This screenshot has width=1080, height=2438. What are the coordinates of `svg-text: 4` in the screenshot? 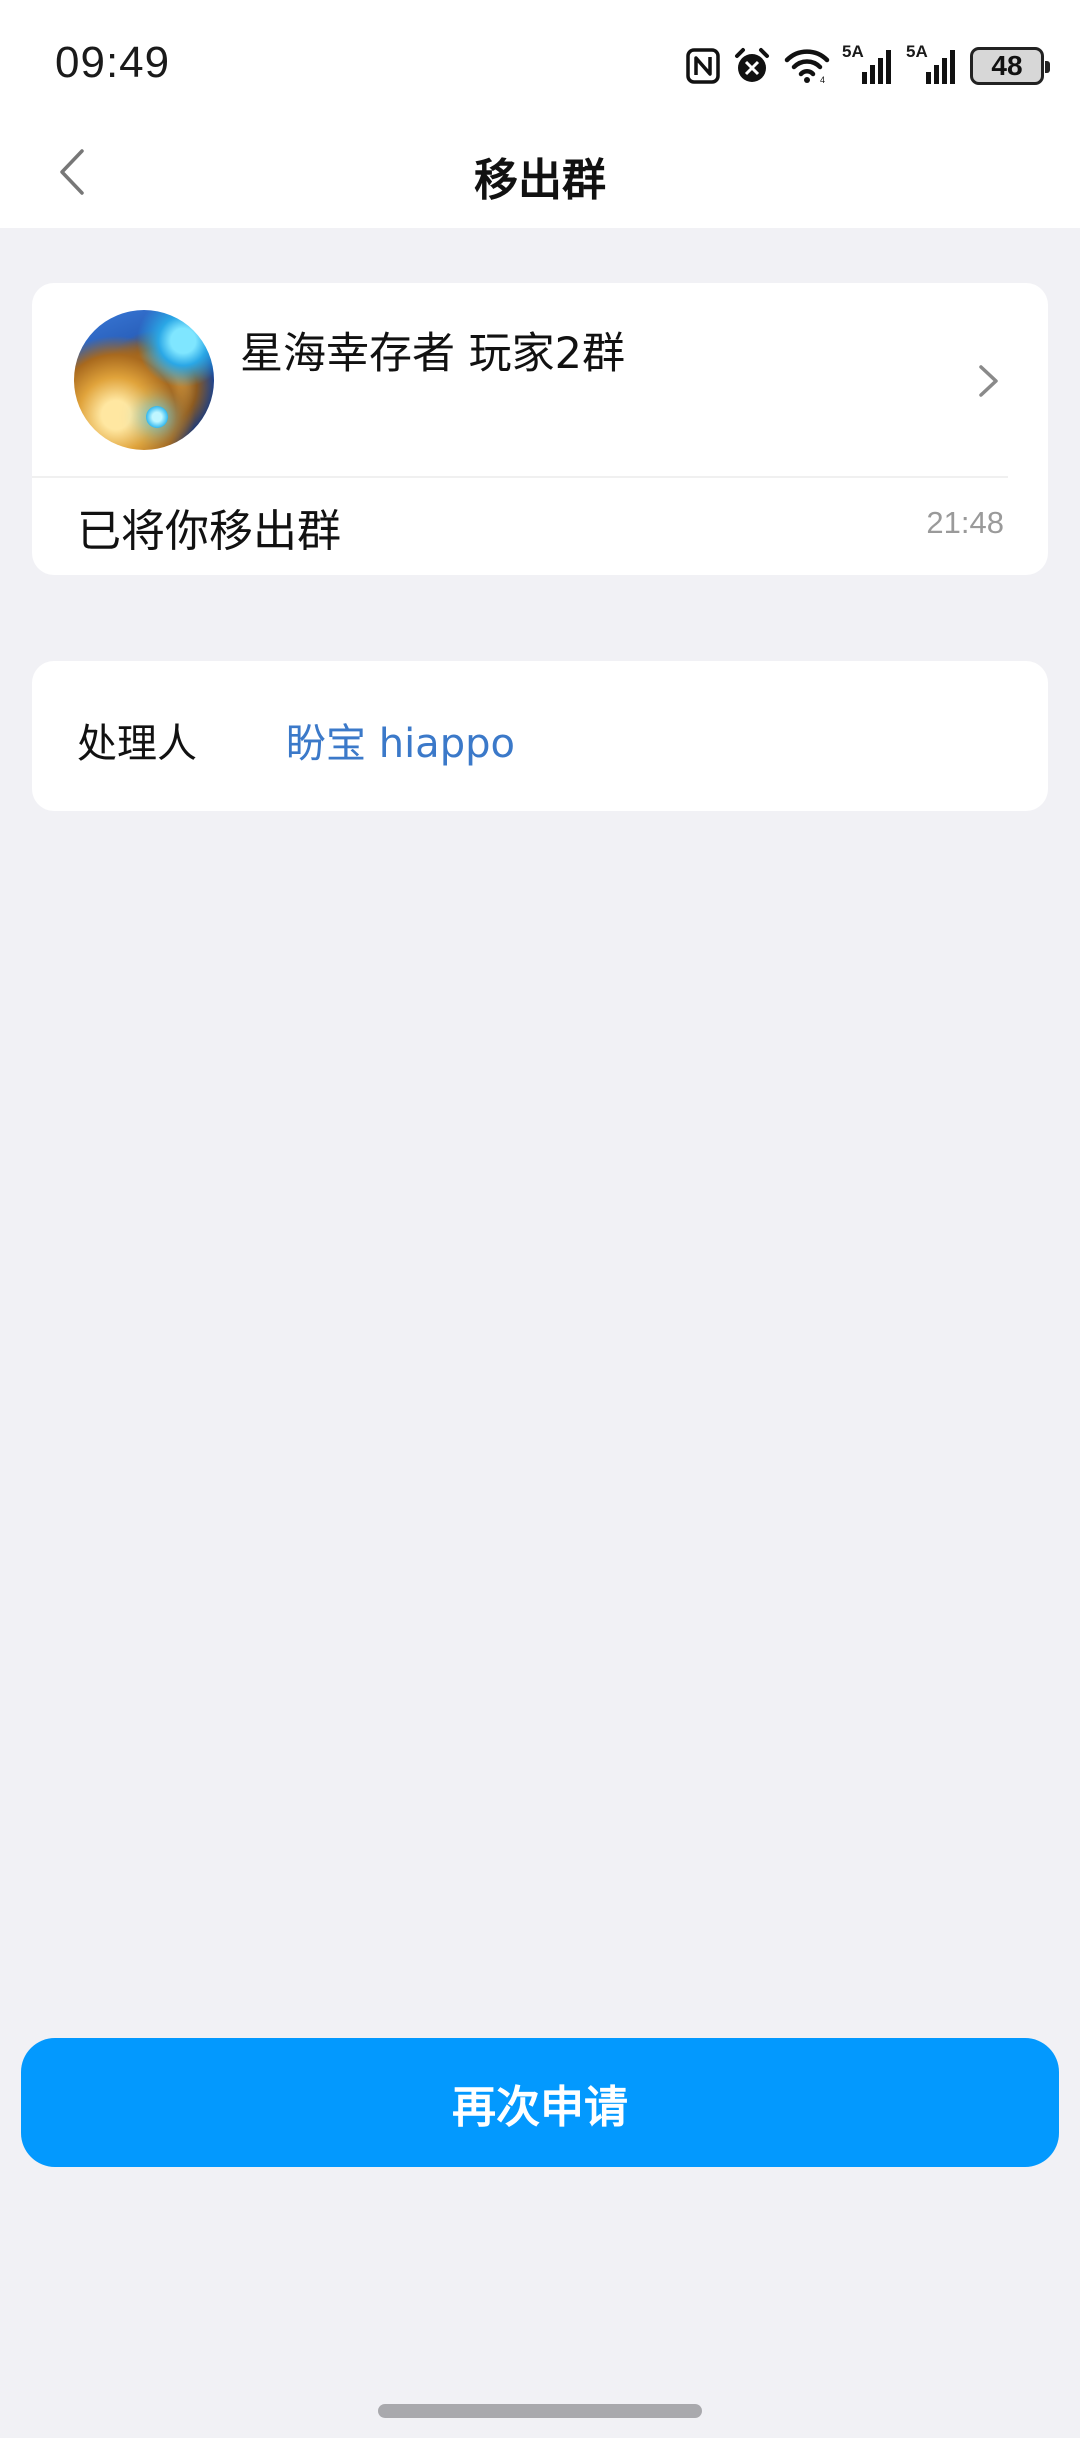 It's located at (822, 79).